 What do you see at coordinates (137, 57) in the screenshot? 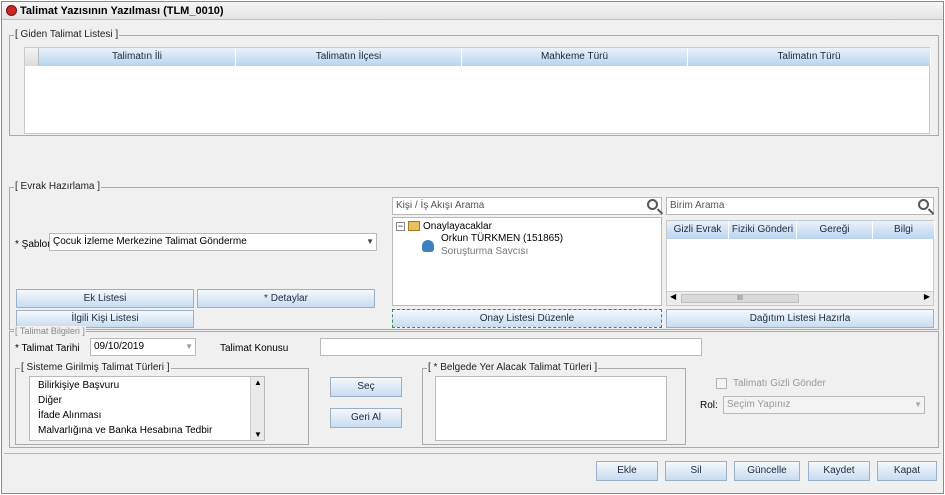
I see `col-talimat-ili: Talimatın İli` at bounding box center [137, 57].